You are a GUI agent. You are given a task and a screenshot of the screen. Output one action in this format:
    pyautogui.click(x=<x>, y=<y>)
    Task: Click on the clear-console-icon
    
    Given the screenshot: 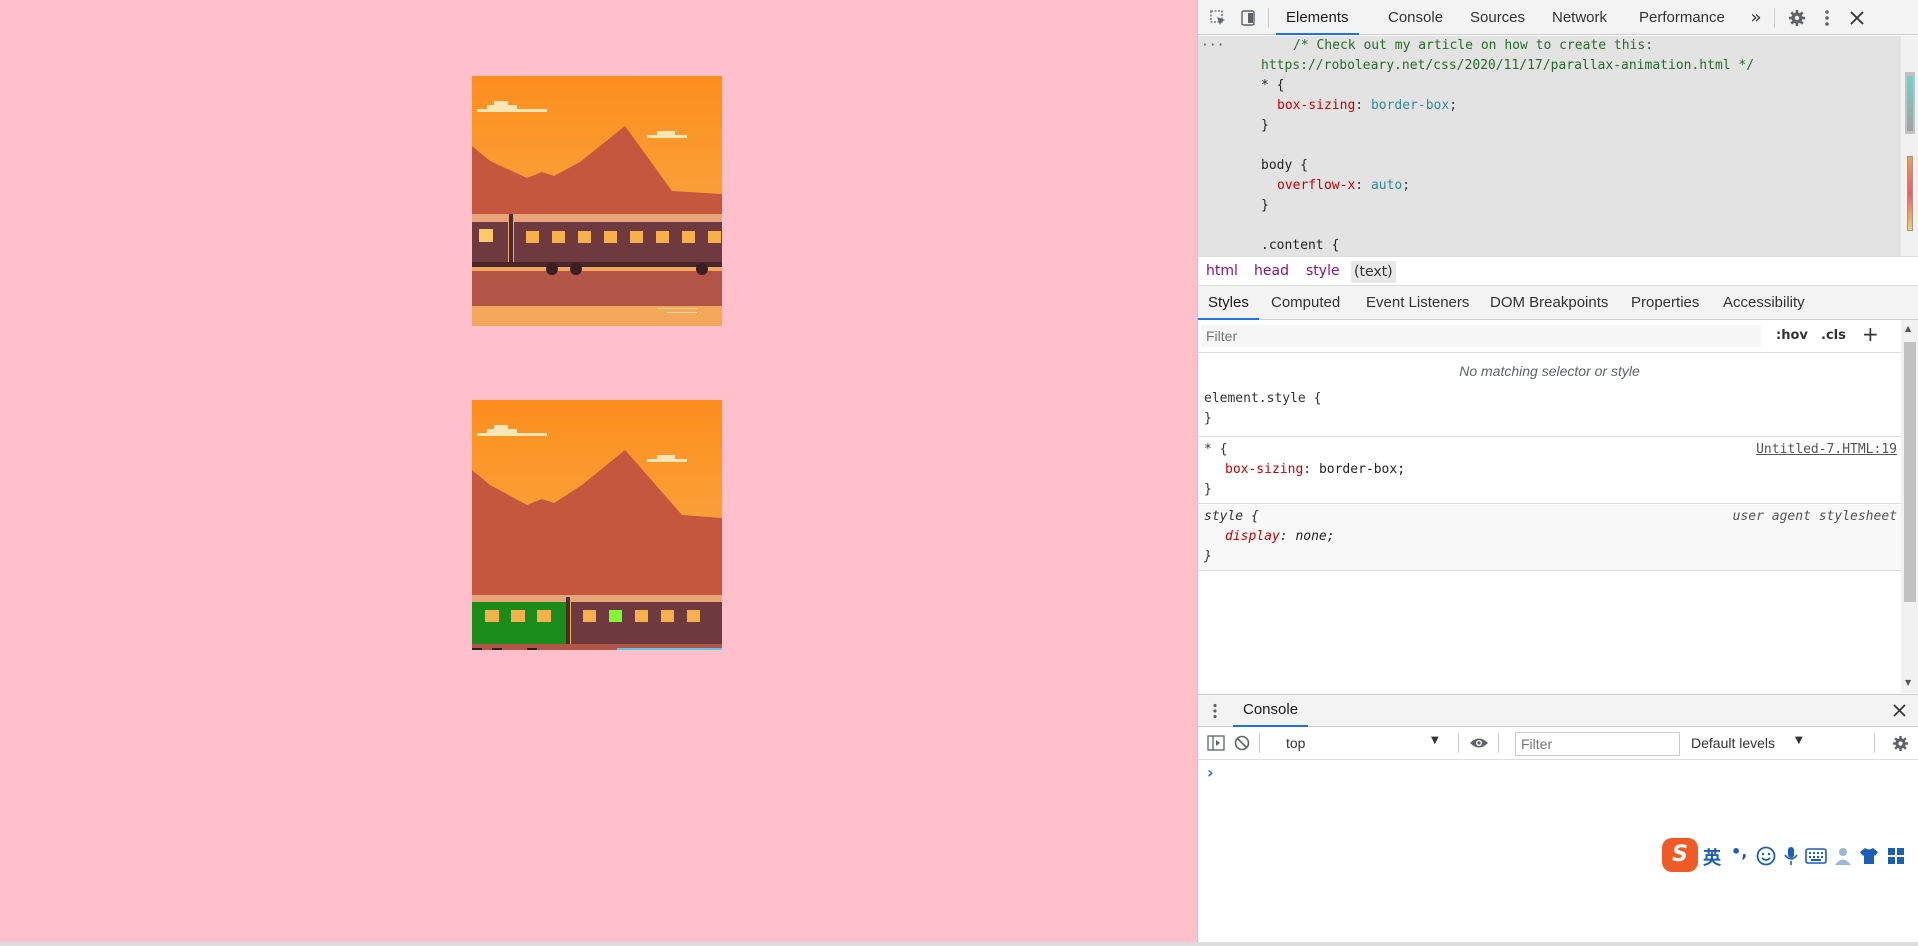 What is the action you would take?
    pyautogui.click(x=1242, y=745)
    